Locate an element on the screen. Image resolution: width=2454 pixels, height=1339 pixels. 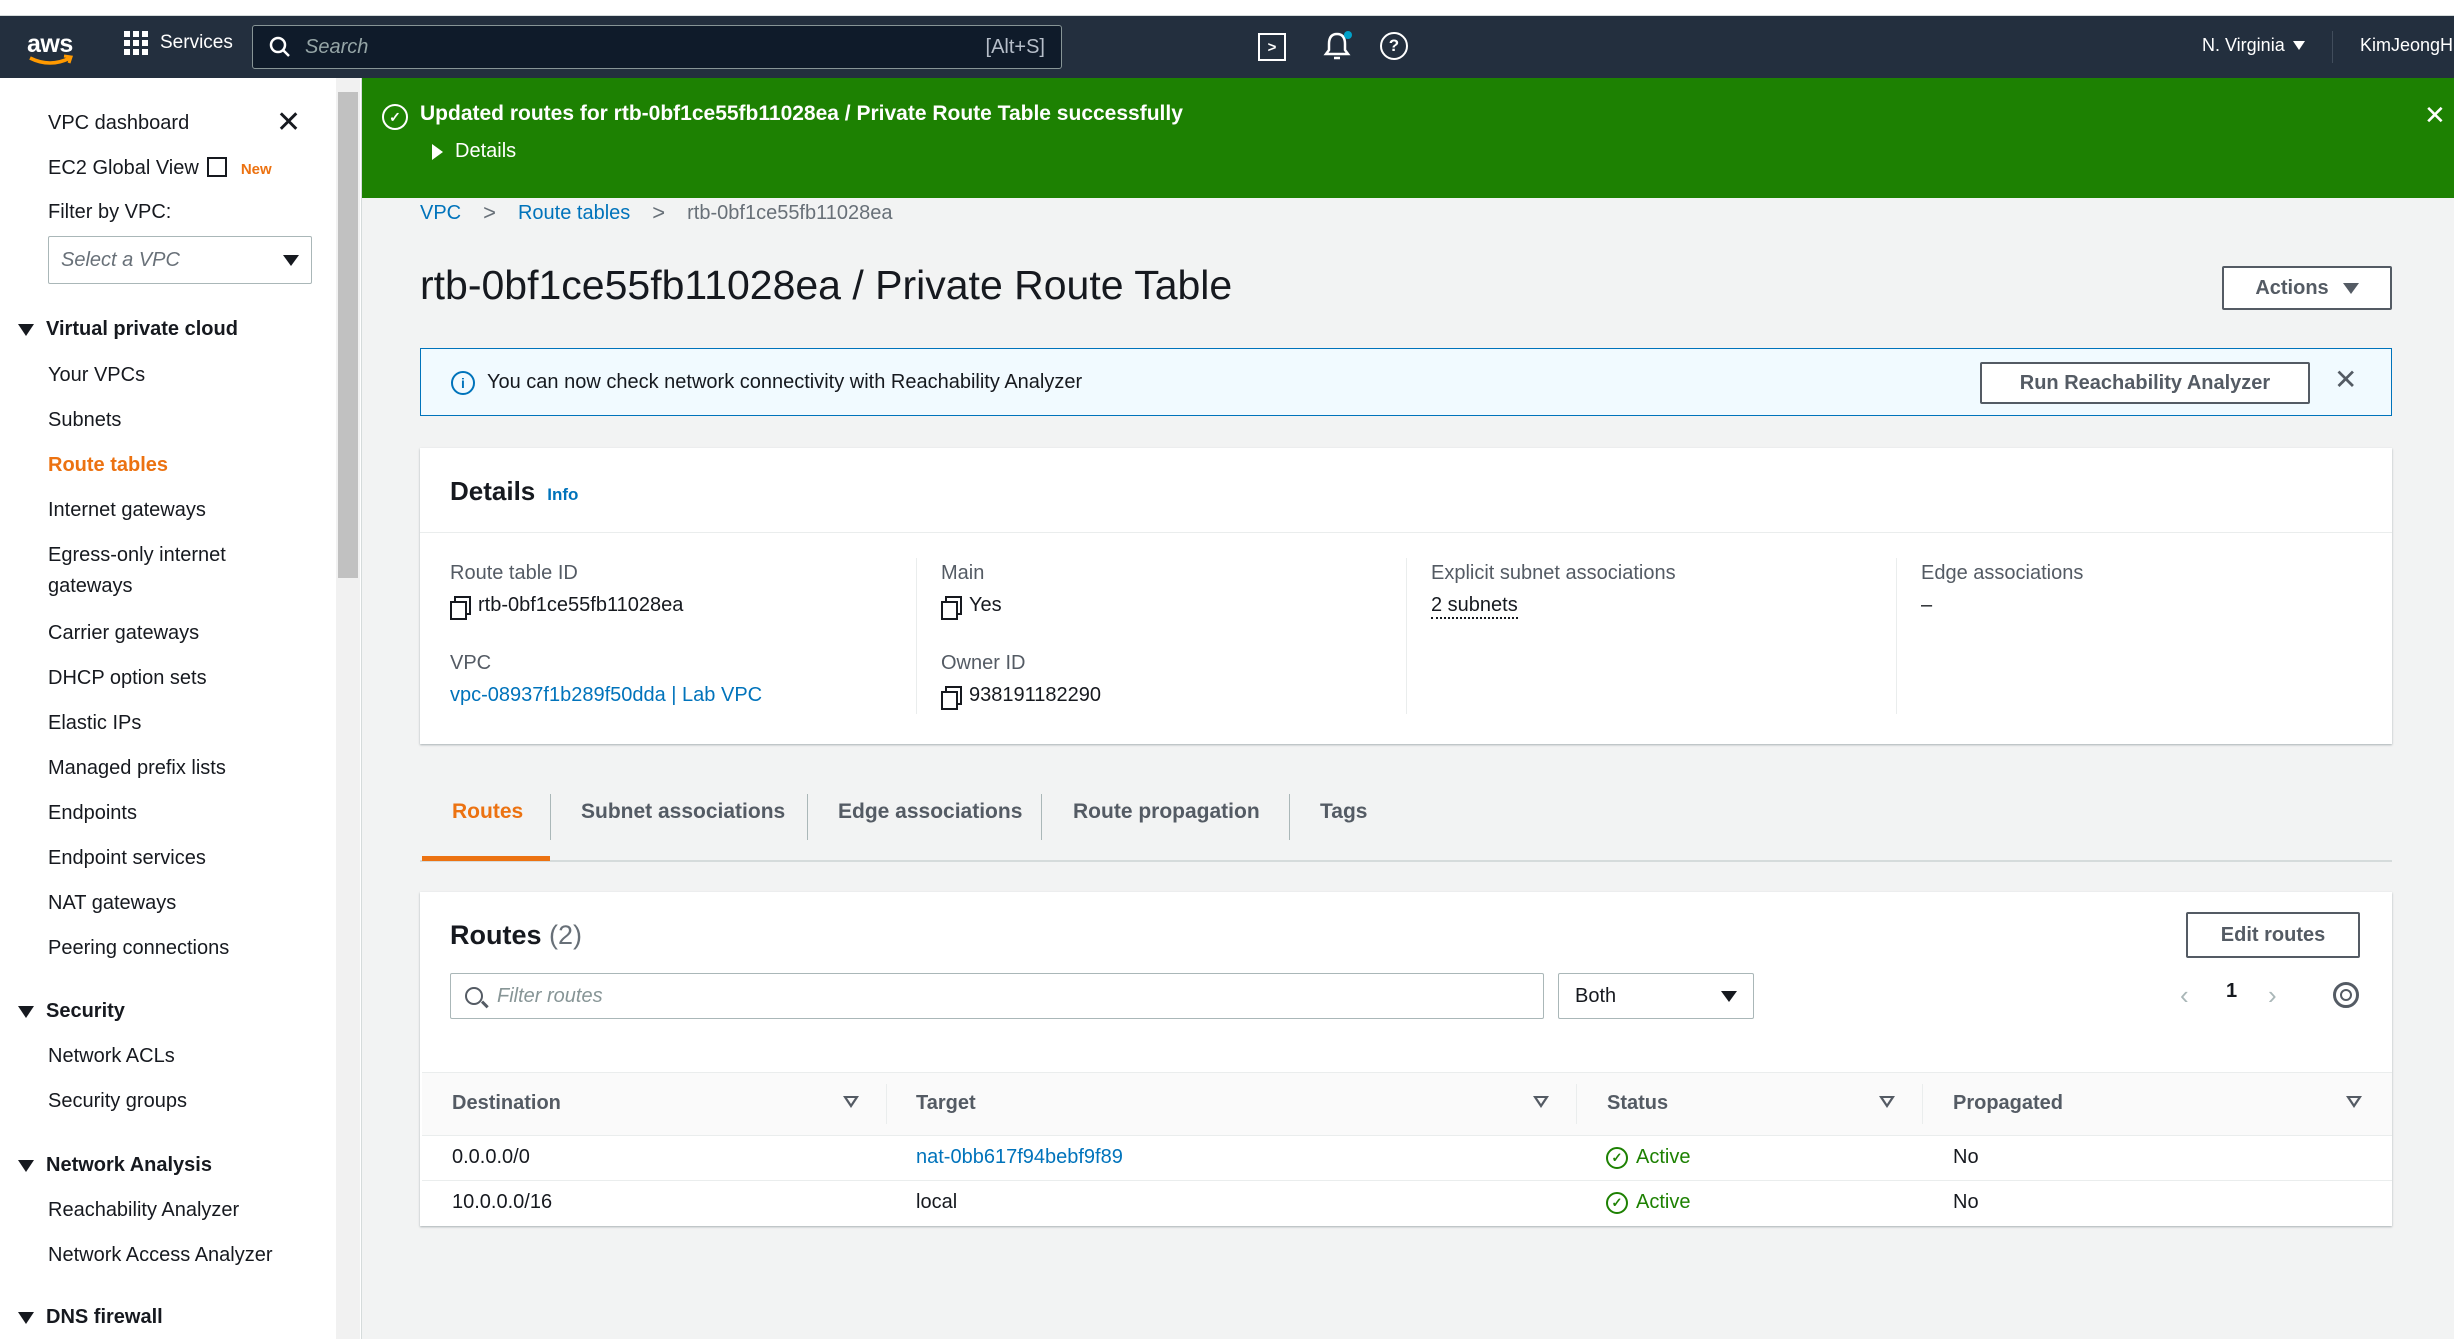
tab-routes: Routes is located at coordinates (487, 812).